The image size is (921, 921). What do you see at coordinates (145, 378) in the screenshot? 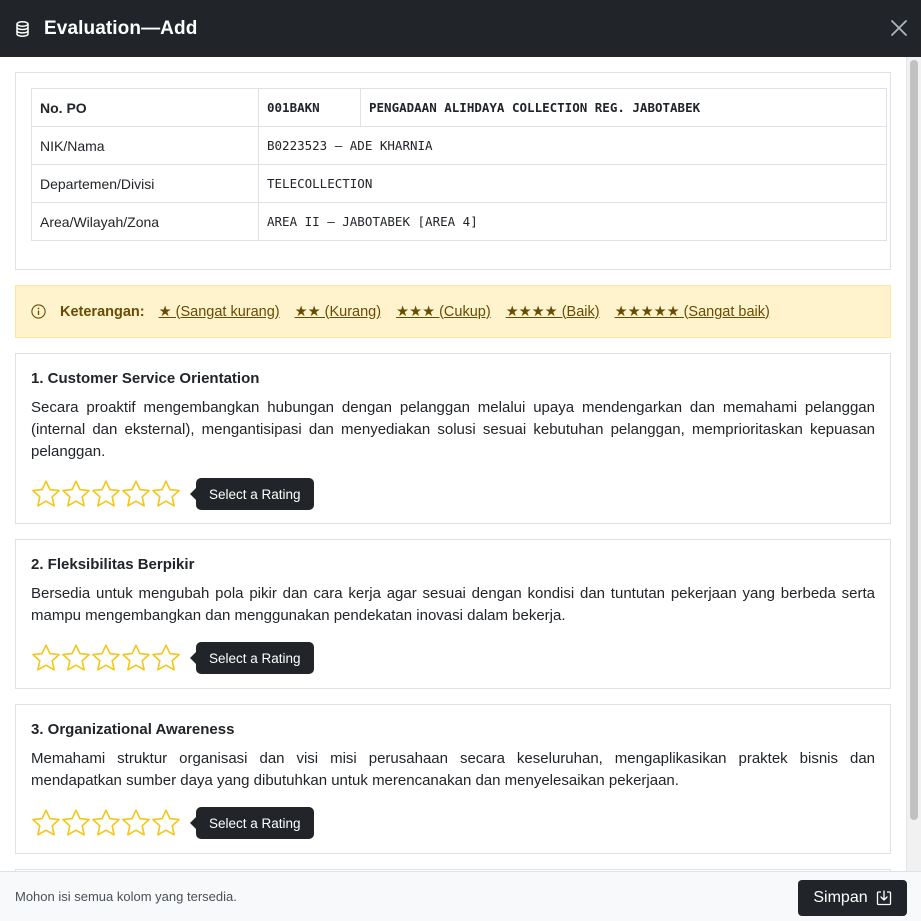
I see `question-title: 1. Customer Service Orientation` at bounding box center [145, 378].